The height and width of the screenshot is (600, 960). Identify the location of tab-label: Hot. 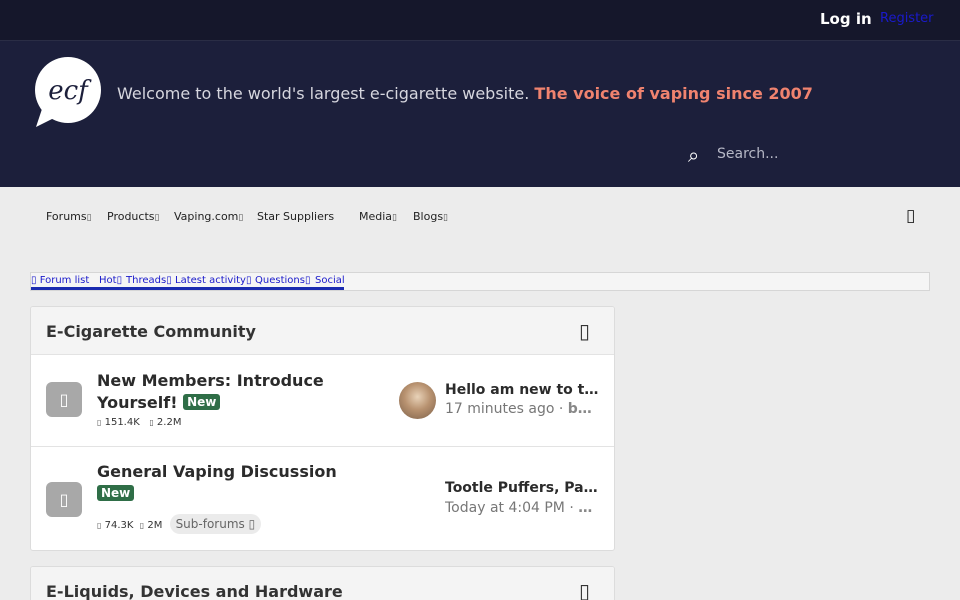
(108, 280).